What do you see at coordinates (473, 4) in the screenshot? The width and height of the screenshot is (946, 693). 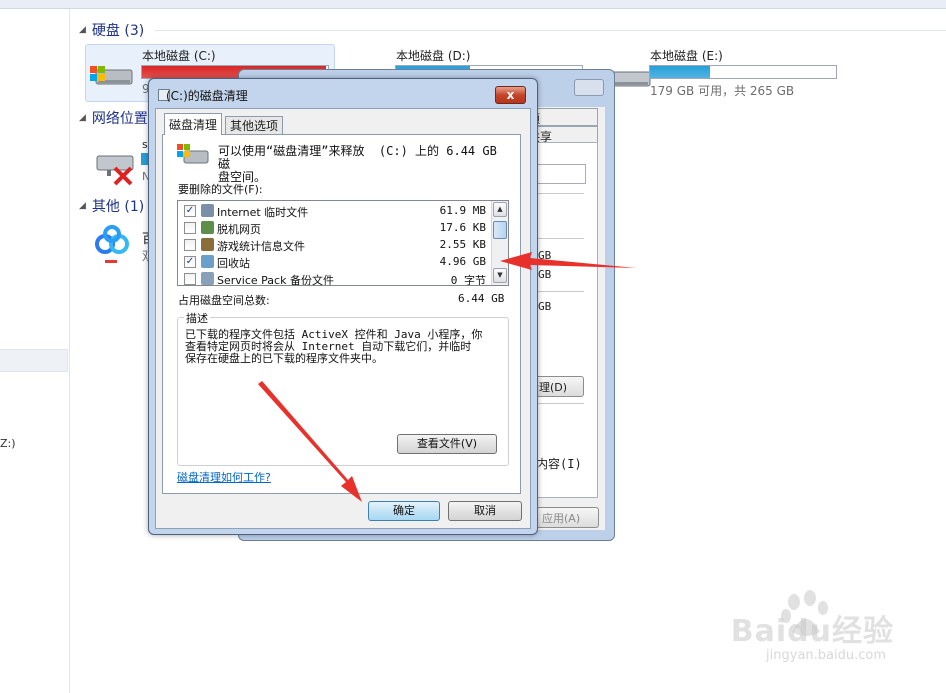 I see `window-top-strip` at bounding box center [473, 4].